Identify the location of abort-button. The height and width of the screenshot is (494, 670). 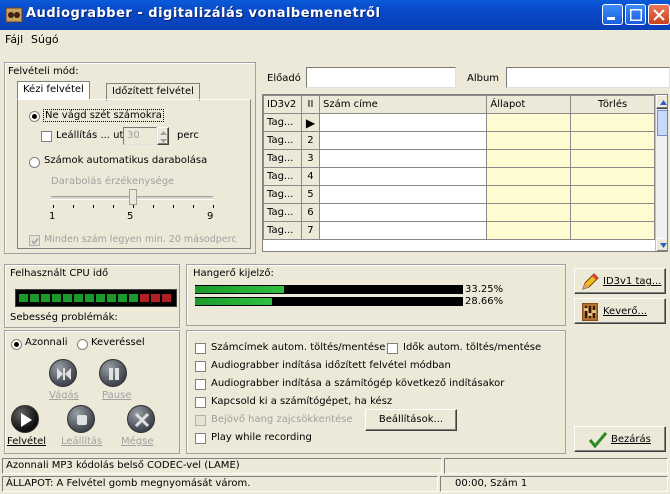
(141, 419).